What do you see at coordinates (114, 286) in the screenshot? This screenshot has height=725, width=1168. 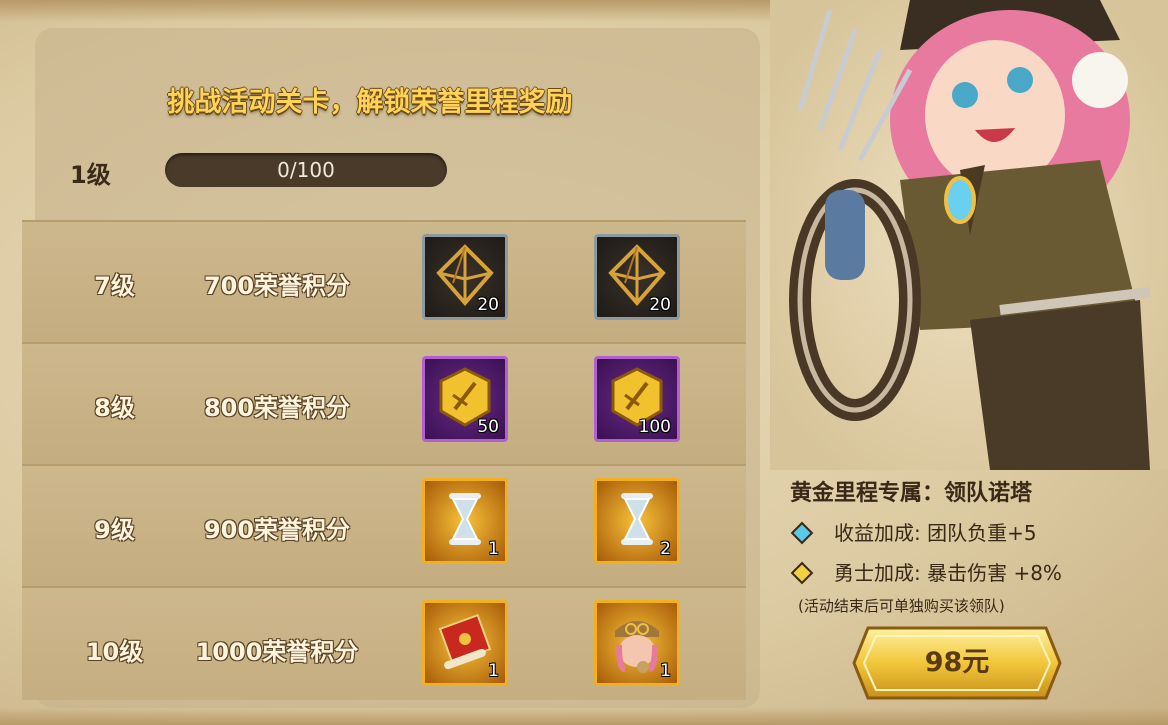 I see `row-level: 7级` at bounding box center [114, 286].